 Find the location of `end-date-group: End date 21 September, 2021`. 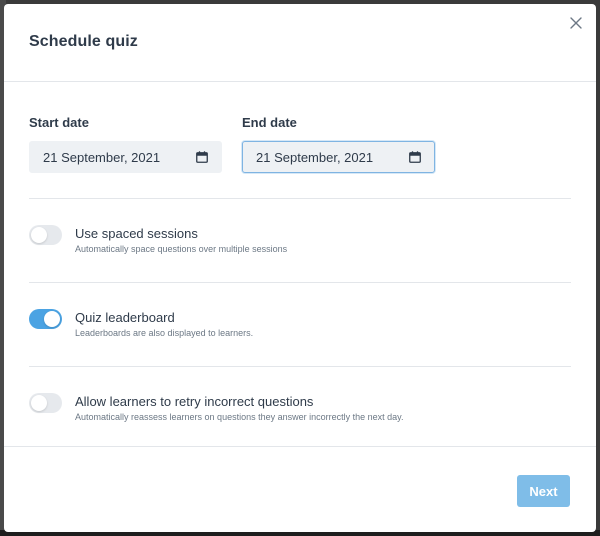

end-date-group: End date 21 September, 2021 is located at coordinates (338, 144).